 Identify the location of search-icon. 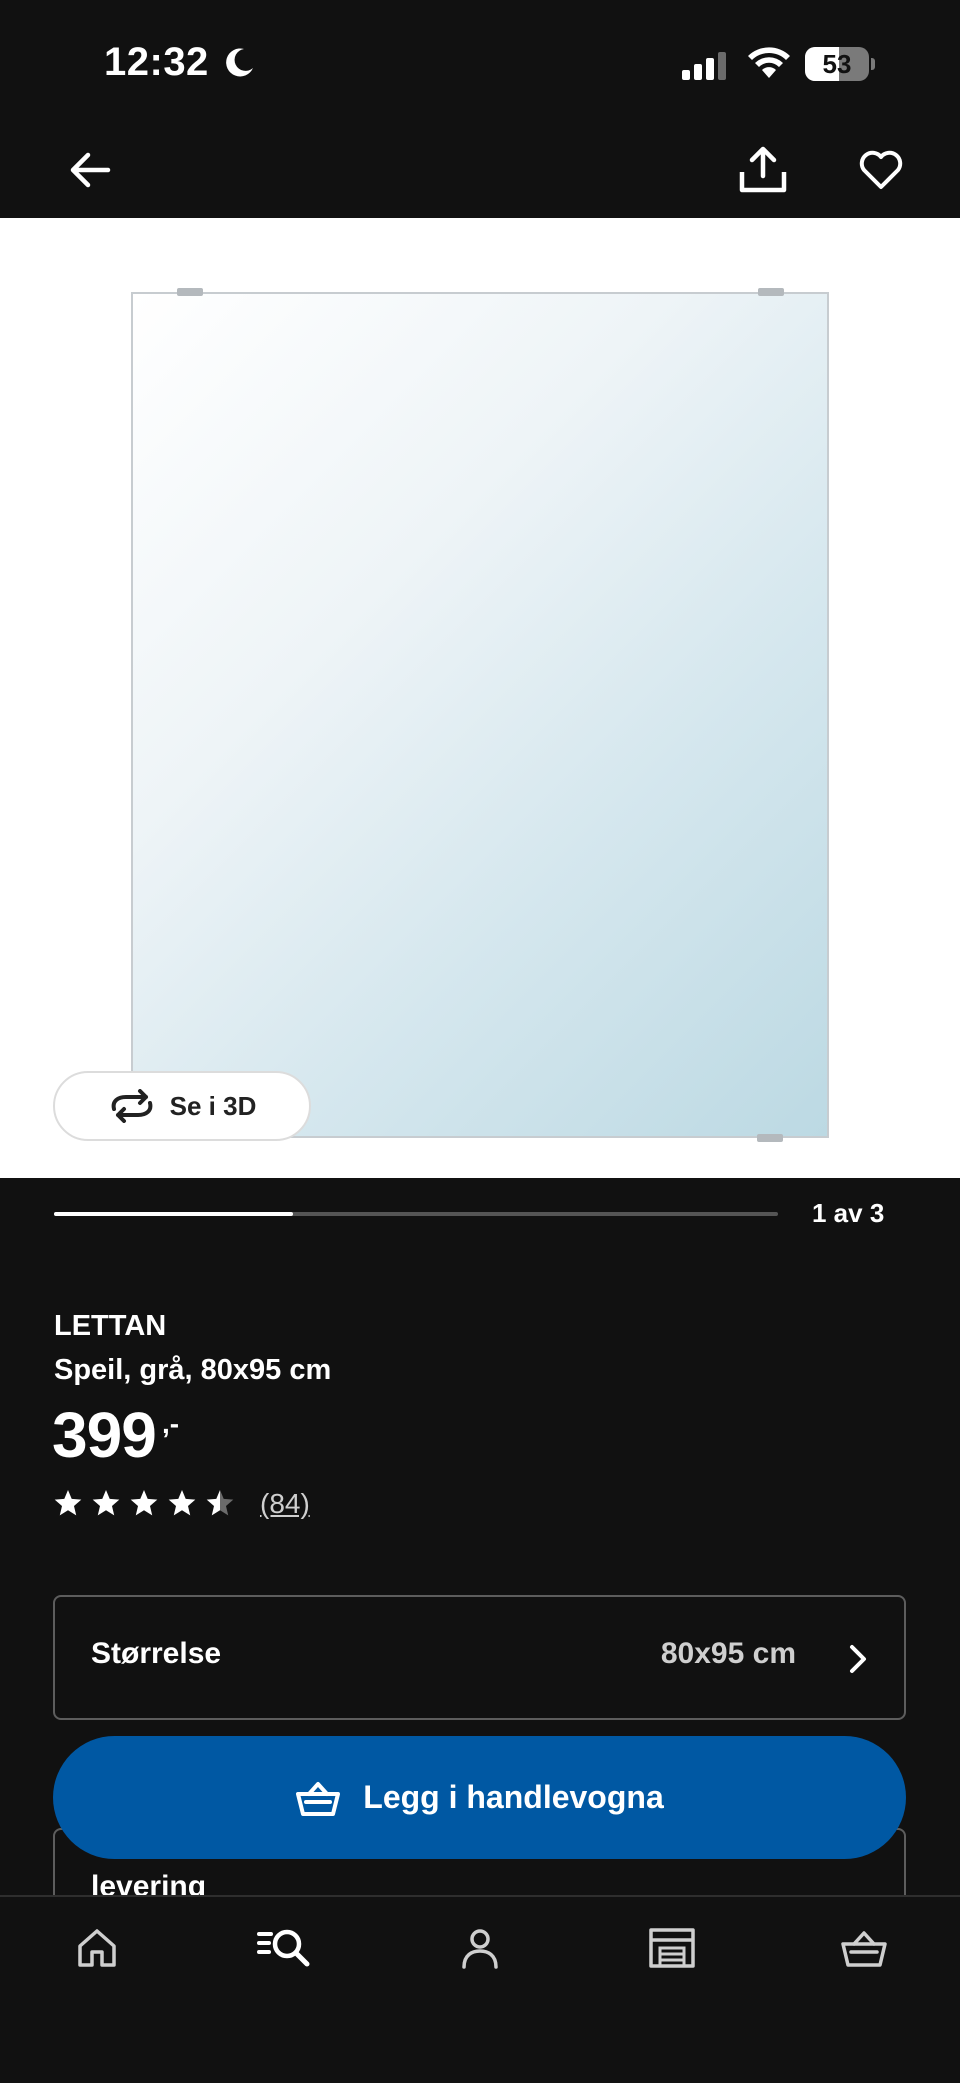
(283, 1948).